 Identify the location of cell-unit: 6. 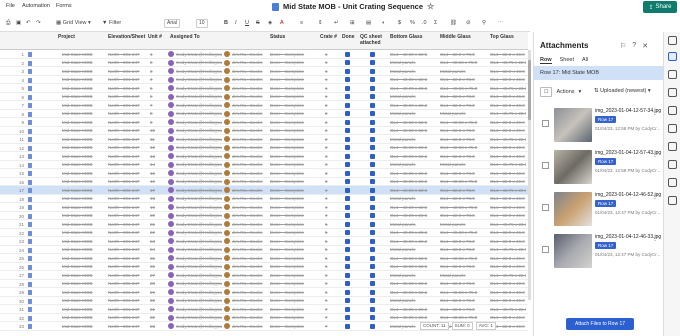
(157, 96).